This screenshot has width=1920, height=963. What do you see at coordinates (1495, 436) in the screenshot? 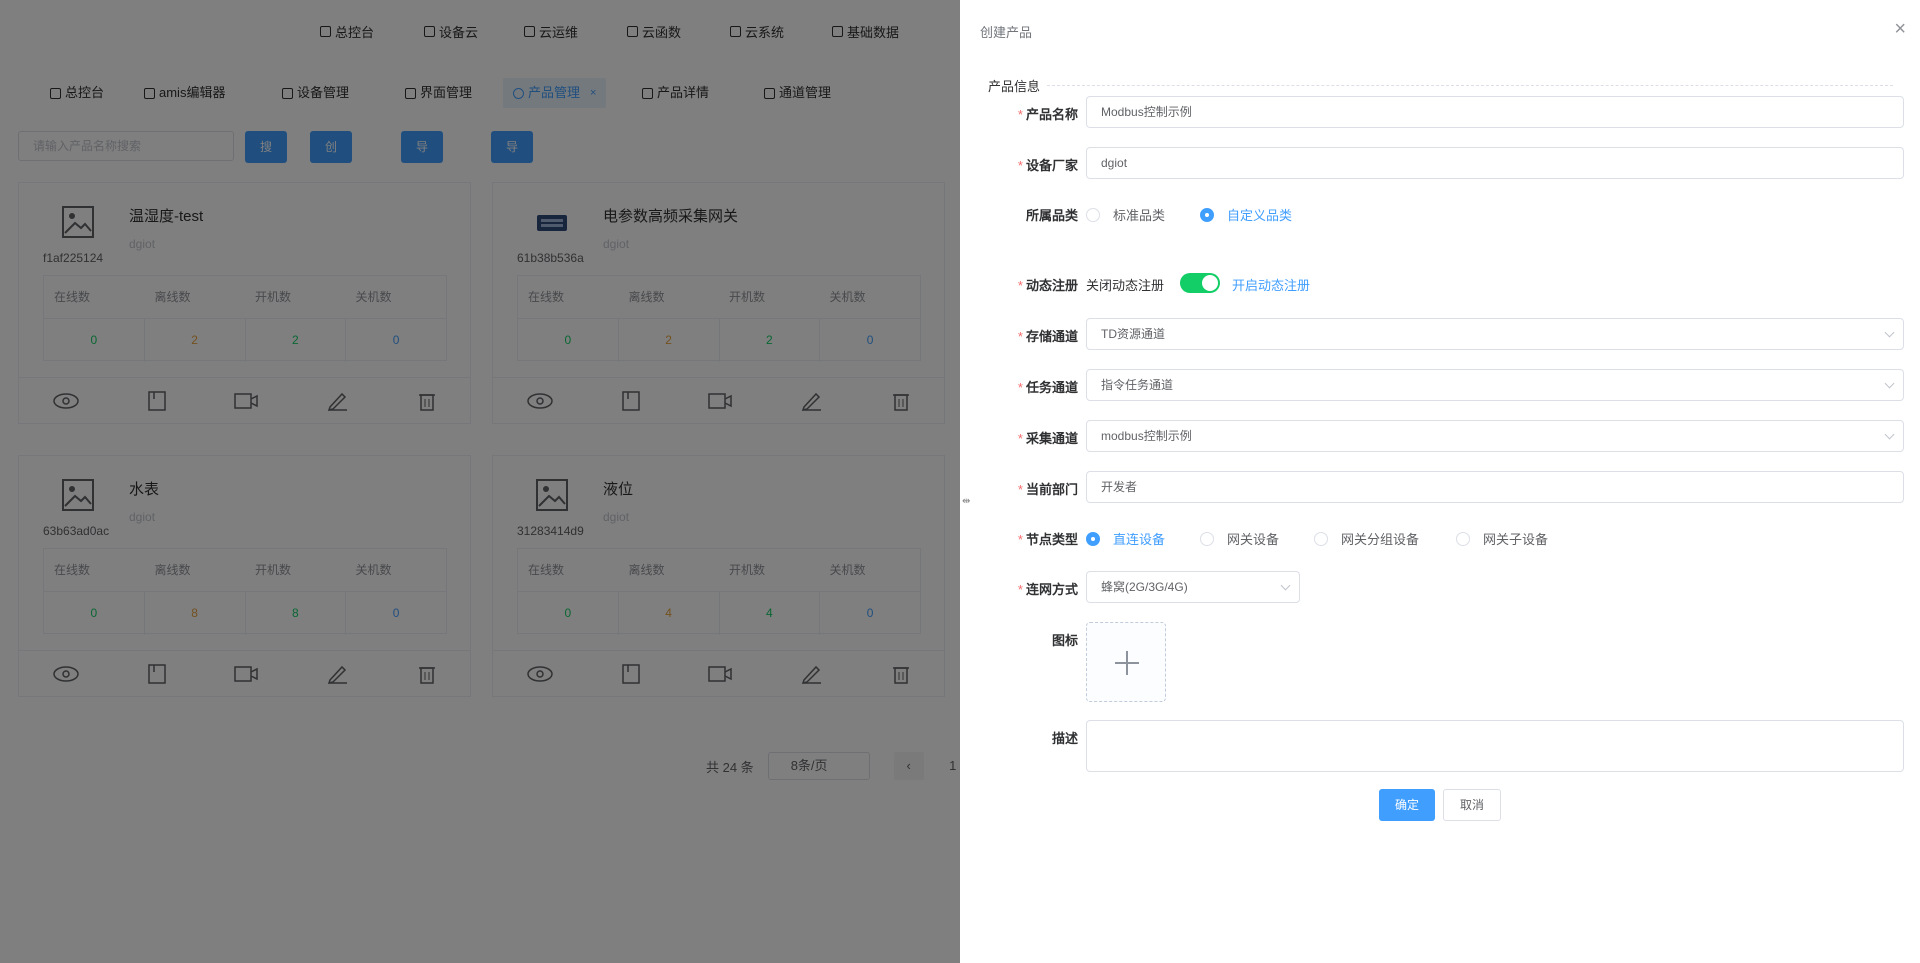
I see `collect-channel-select: modbus控制示例` at bounding box center [1495, 436].